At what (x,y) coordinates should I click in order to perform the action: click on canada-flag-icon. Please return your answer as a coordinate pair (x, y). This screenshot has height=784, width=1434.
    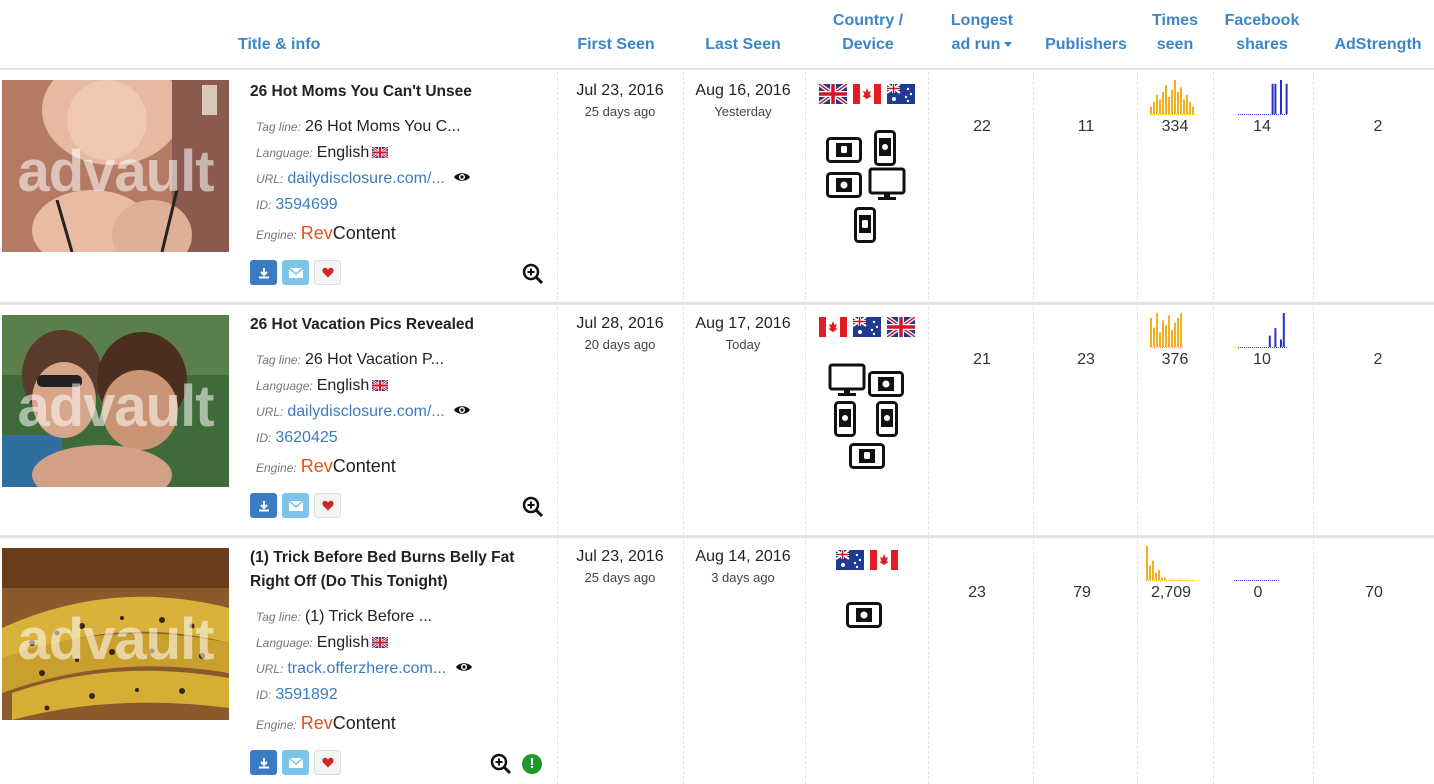
    Looking at the image, I should click on (884, 560).